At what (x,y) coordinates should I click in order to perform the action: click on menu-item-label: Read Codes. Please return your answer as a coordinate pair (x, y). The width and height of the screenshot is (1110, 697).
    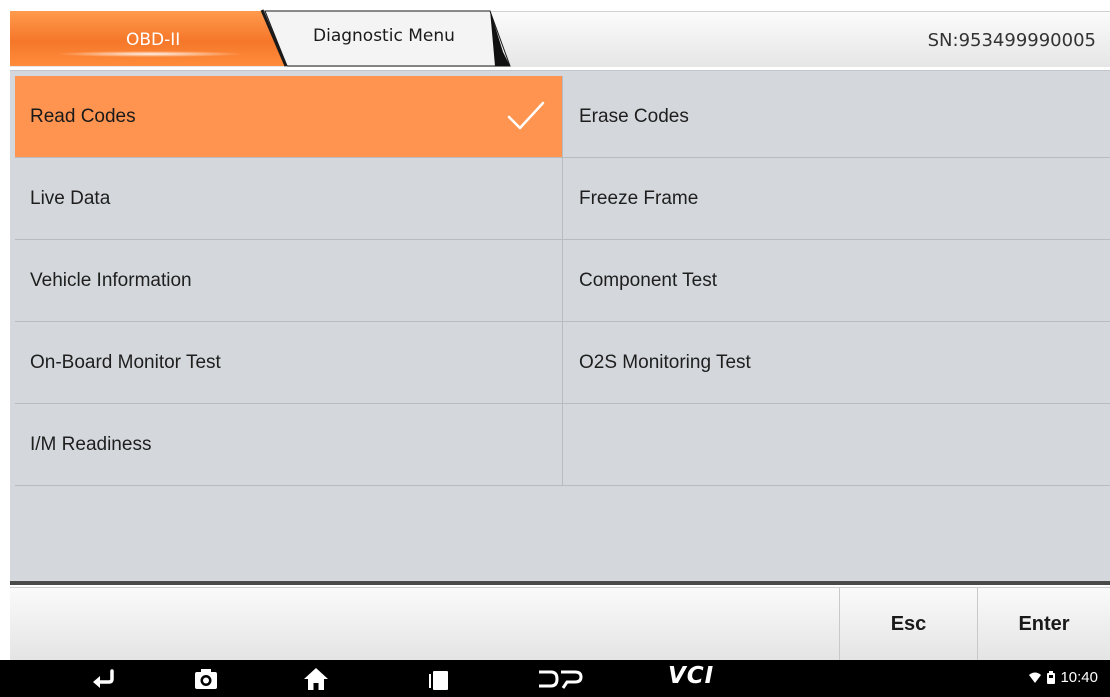
    Looking at the image, I should click on (83, 116).